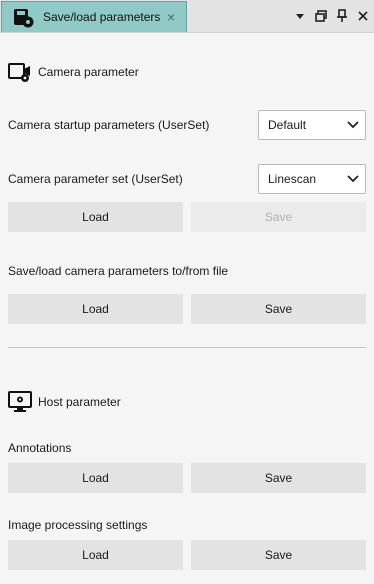 The image size is (374, 584). I want to click on tab-close-icon: ×, so click(171, 17).